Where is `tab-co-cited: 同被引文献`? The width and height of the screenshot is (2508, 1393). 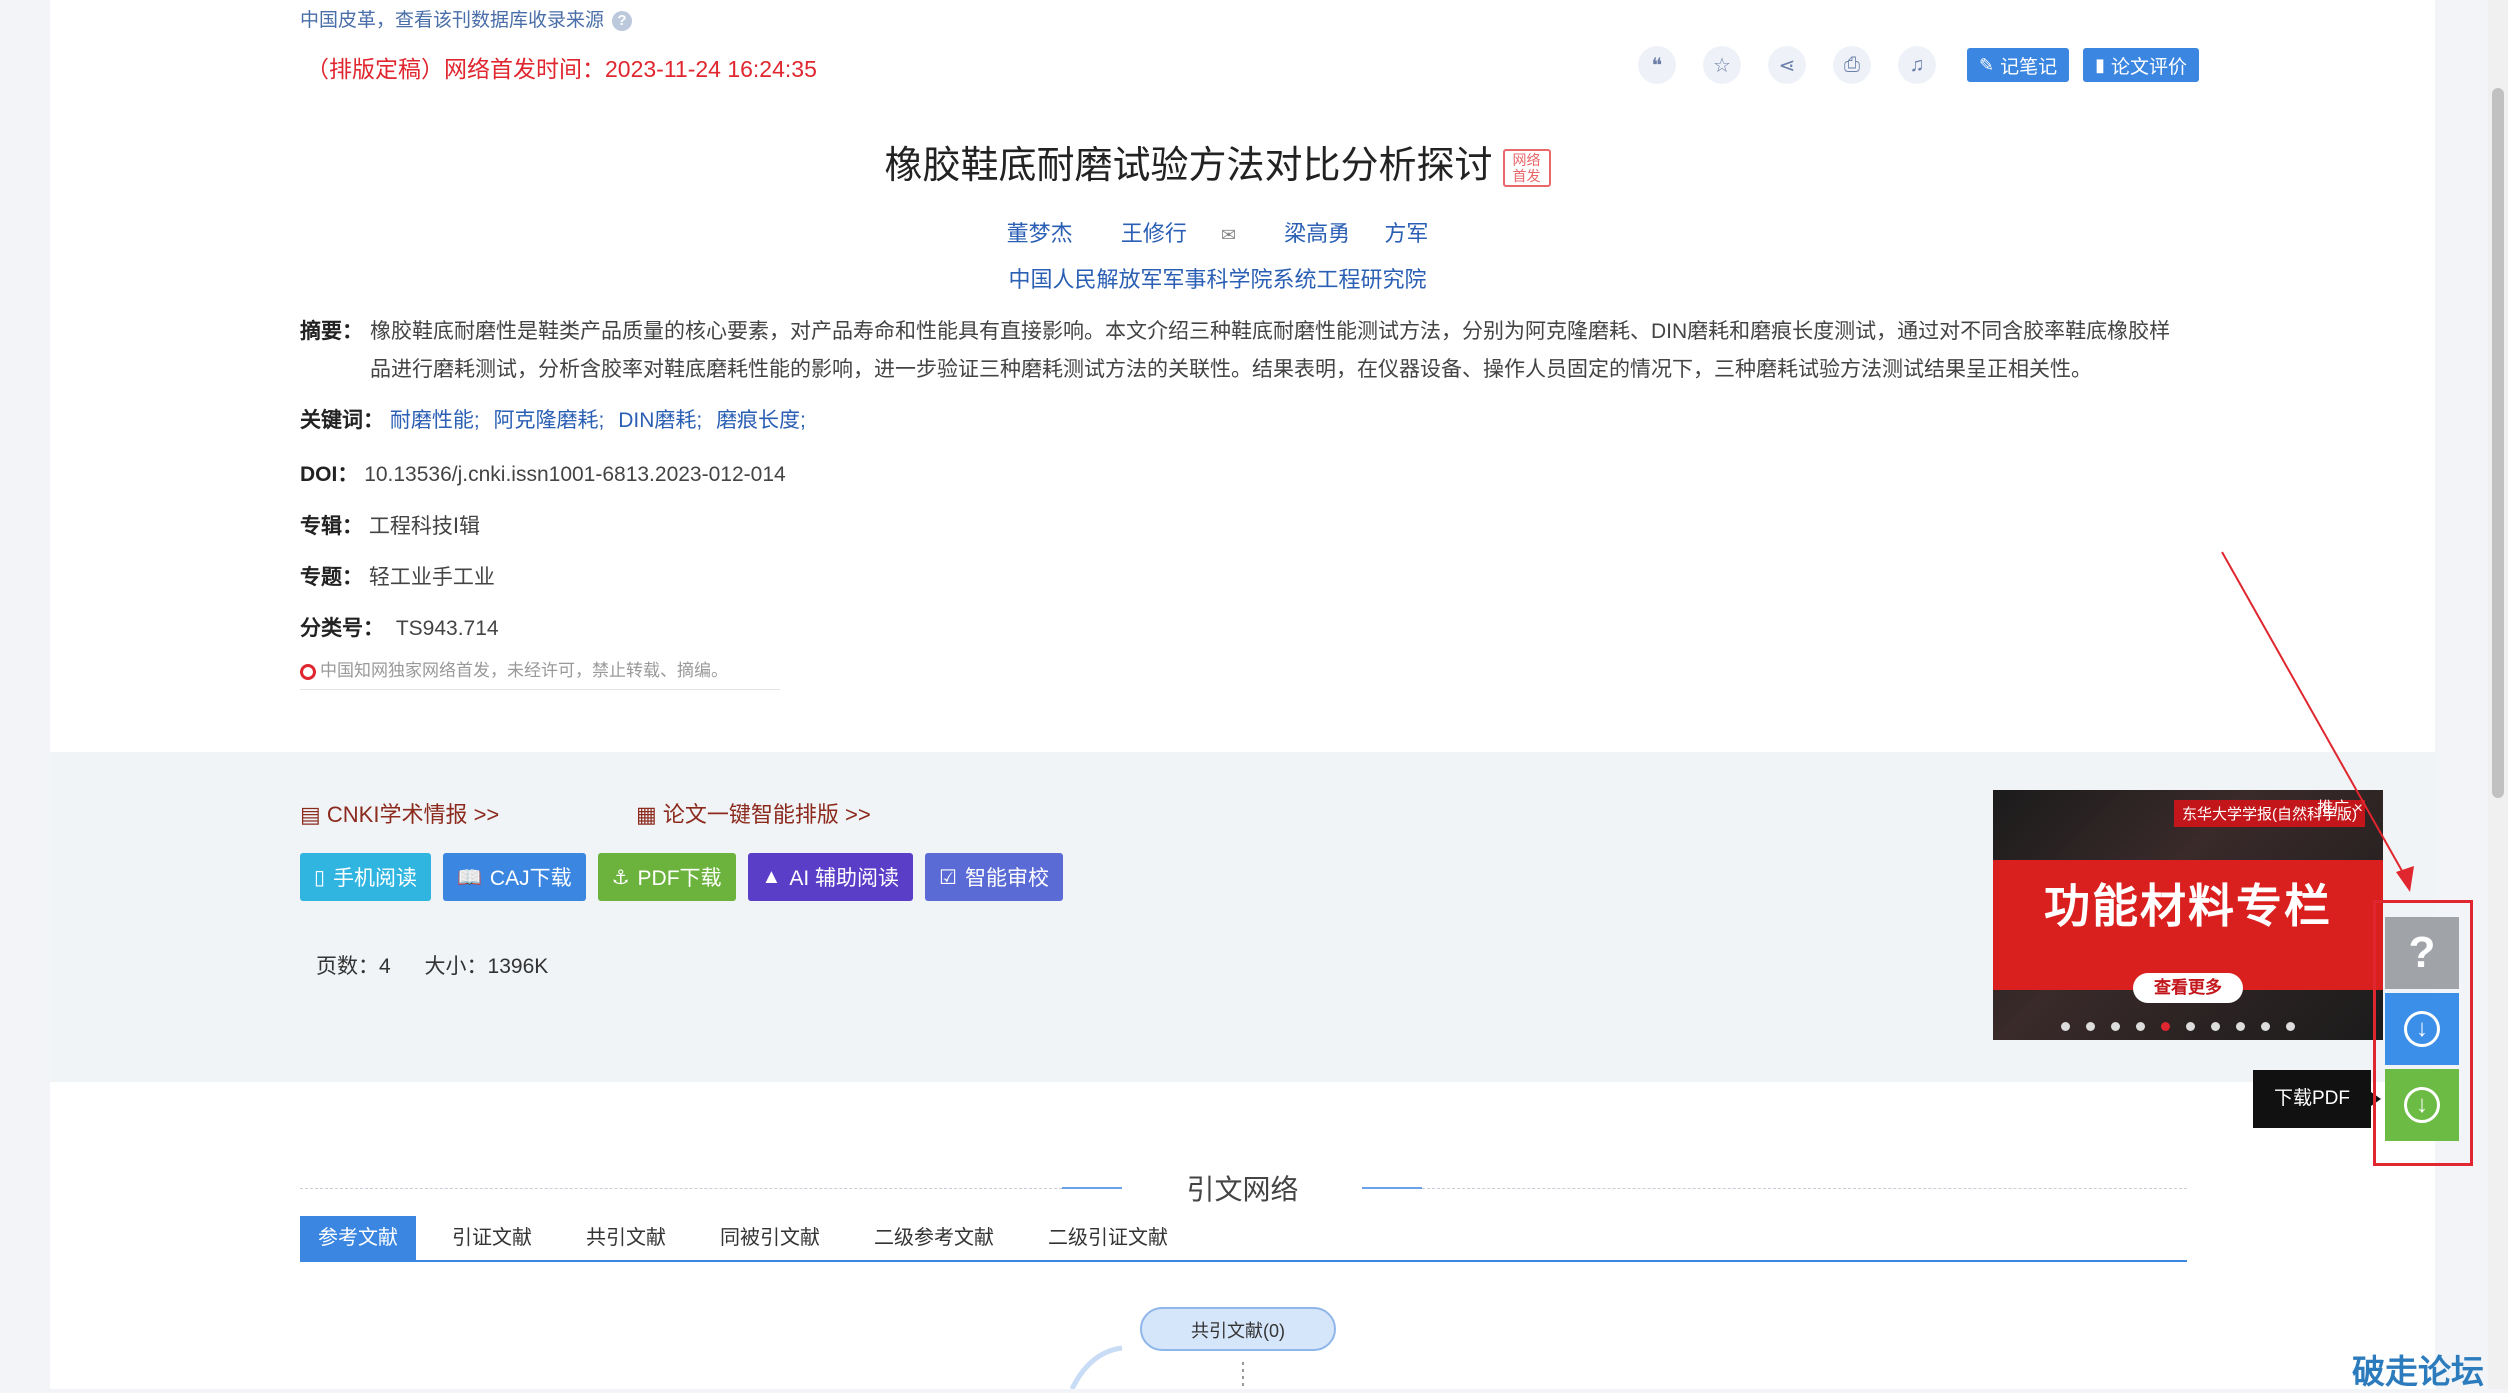 tab-co-cited: 同被引文献 is located at coordinates (770, 1238).